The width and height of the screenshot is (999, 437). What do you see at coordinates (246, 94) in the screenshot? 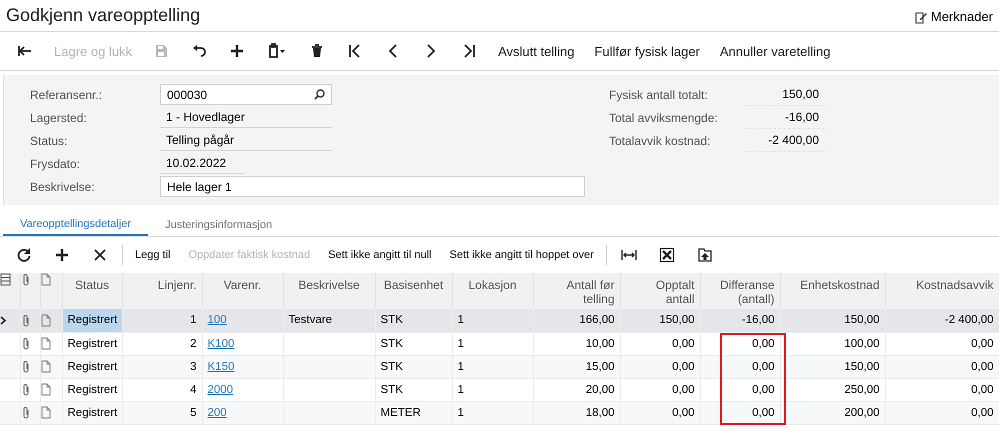
I see `lookup-field: 000030` at bounding box center [246, 94].